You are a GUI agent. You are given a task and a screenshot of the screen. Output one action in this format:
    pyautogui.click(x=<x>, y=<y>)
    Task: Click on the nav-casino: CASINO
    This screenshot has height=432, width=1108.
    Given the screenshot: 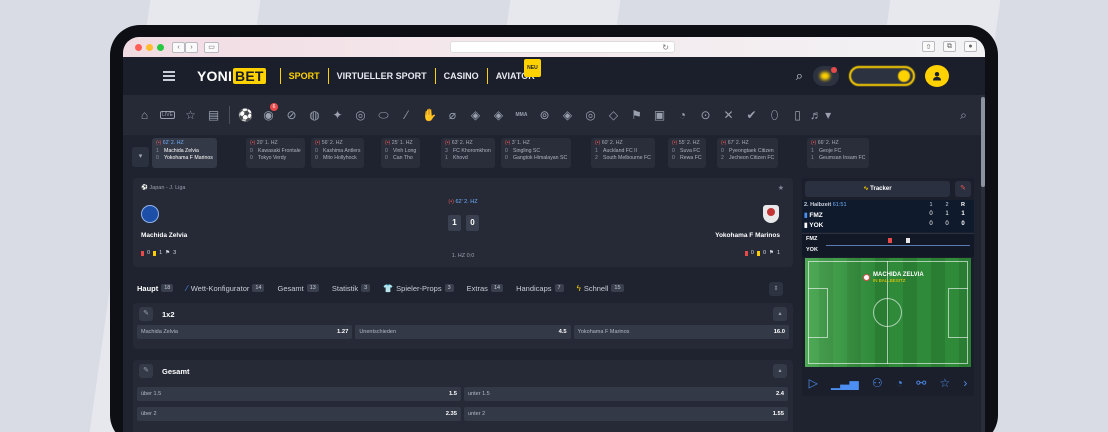 What is the action you would take?
    pyautogui.click(x=461, y=76)
    